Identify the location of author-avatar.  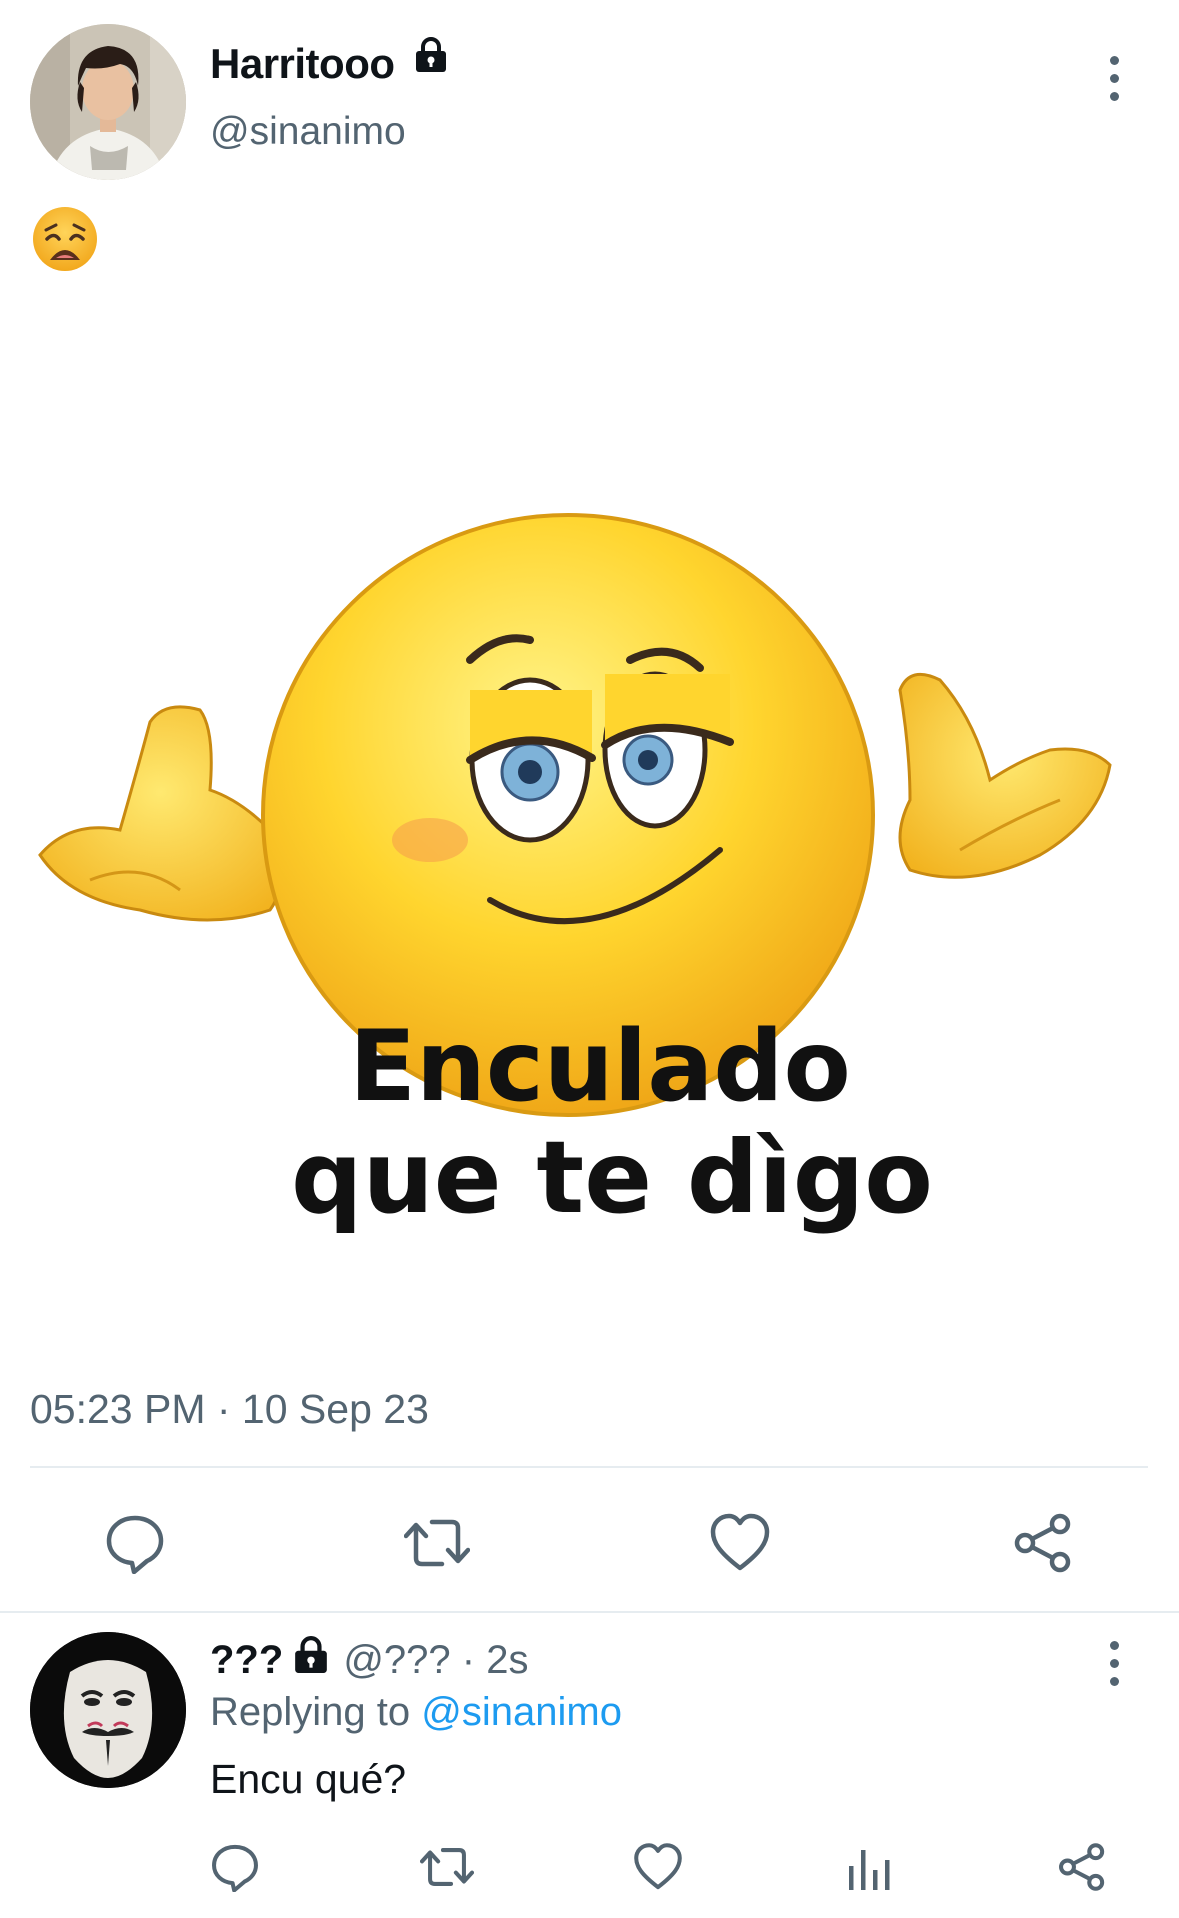
(108, 102).